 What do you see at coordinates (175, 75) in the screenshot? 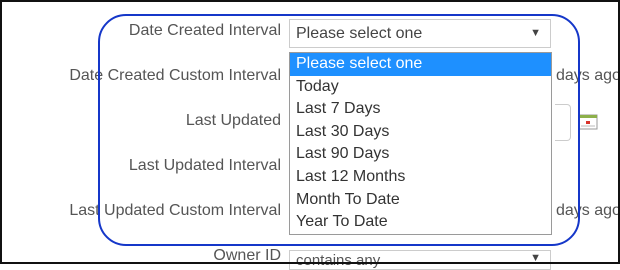
I see `date-created-custom-interval-label: Date Created Custom Interval` at bounding box center [175, 75].